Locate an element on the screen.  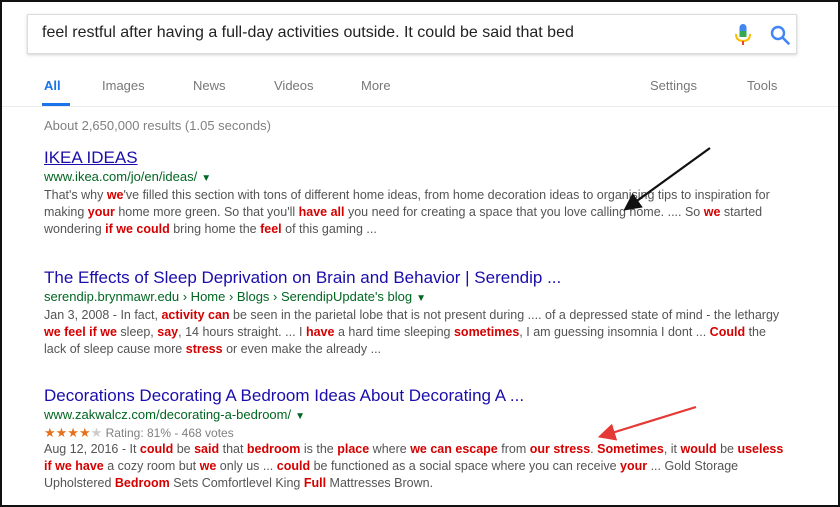
result-url: www.zakwalcz.com/decorating-a-bedroom/ ▼ is located at coordinates (414, 415).